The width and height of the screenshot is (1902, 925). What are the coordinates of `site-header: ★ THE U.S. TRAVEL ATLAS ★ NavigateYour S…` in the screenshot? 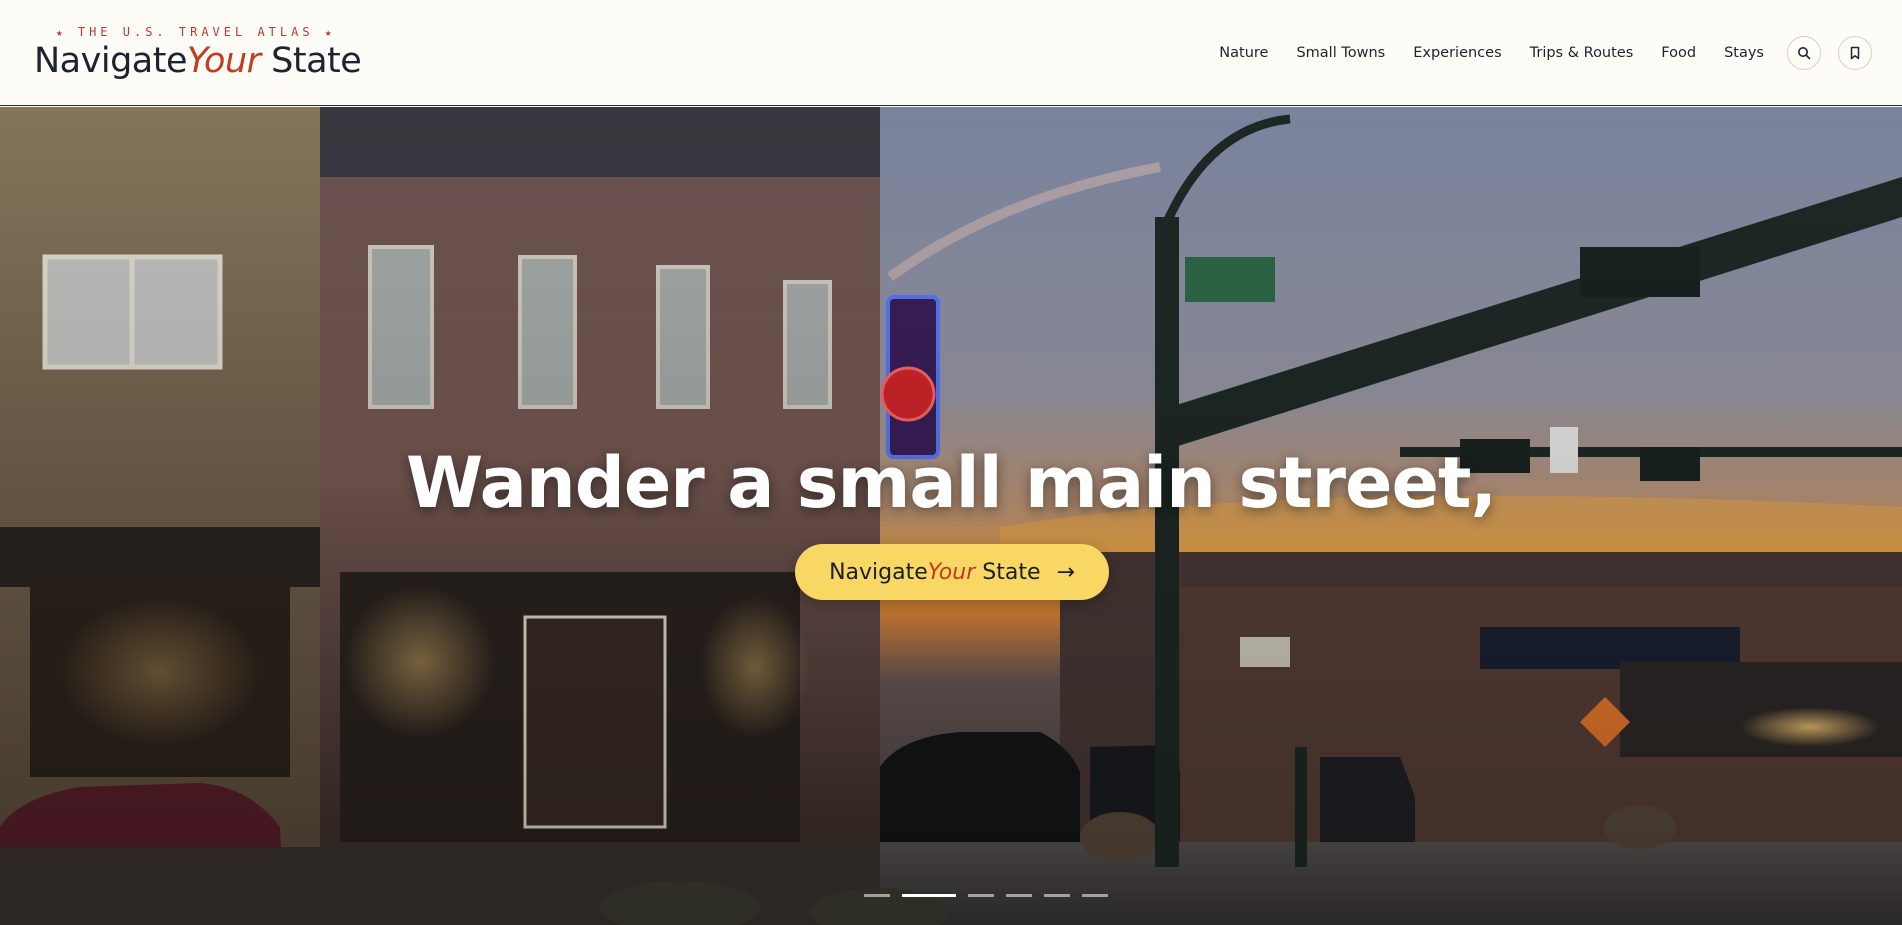 It's located at (951, 53).